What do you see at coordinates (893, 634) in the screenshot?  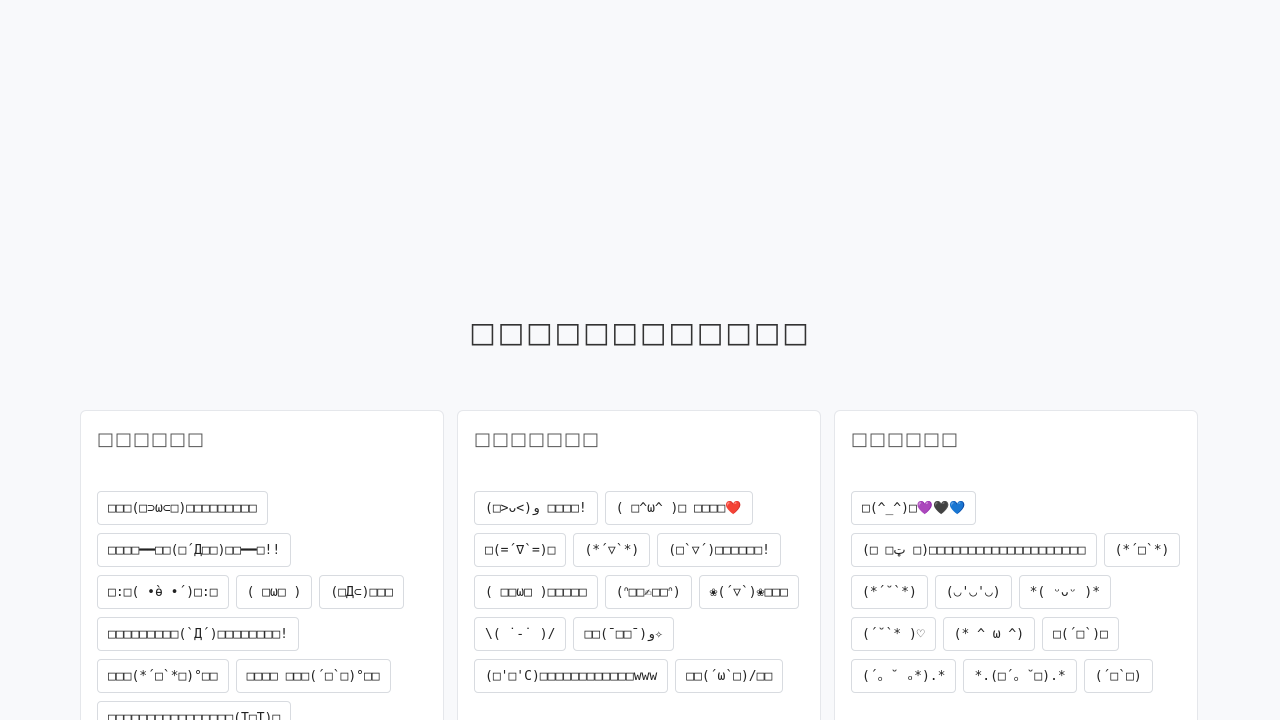 I see `kaomoji-chip: (´˘`* )♡` at bounding box center [893, 634].